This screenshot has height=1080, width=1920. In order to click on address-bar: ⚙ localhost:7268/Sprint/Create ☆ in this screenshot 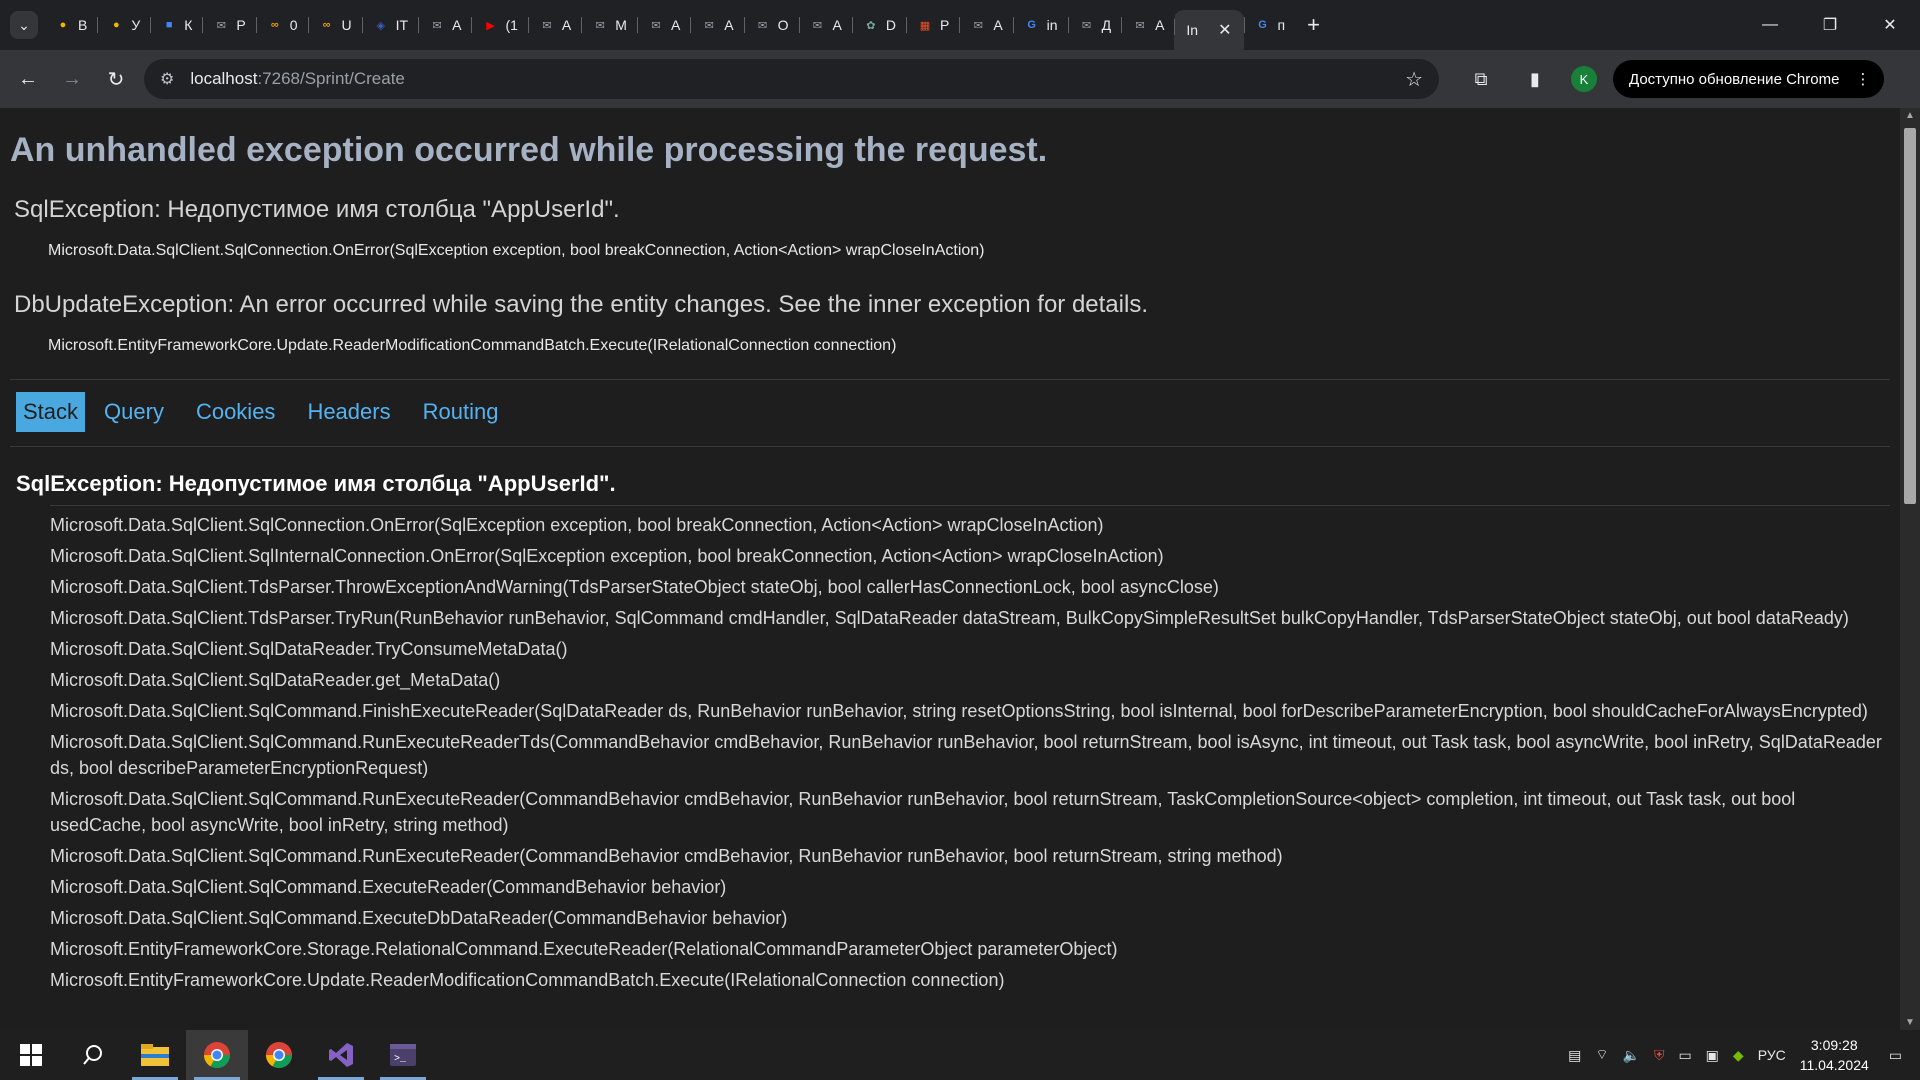, I will do `click(791, 79)`.